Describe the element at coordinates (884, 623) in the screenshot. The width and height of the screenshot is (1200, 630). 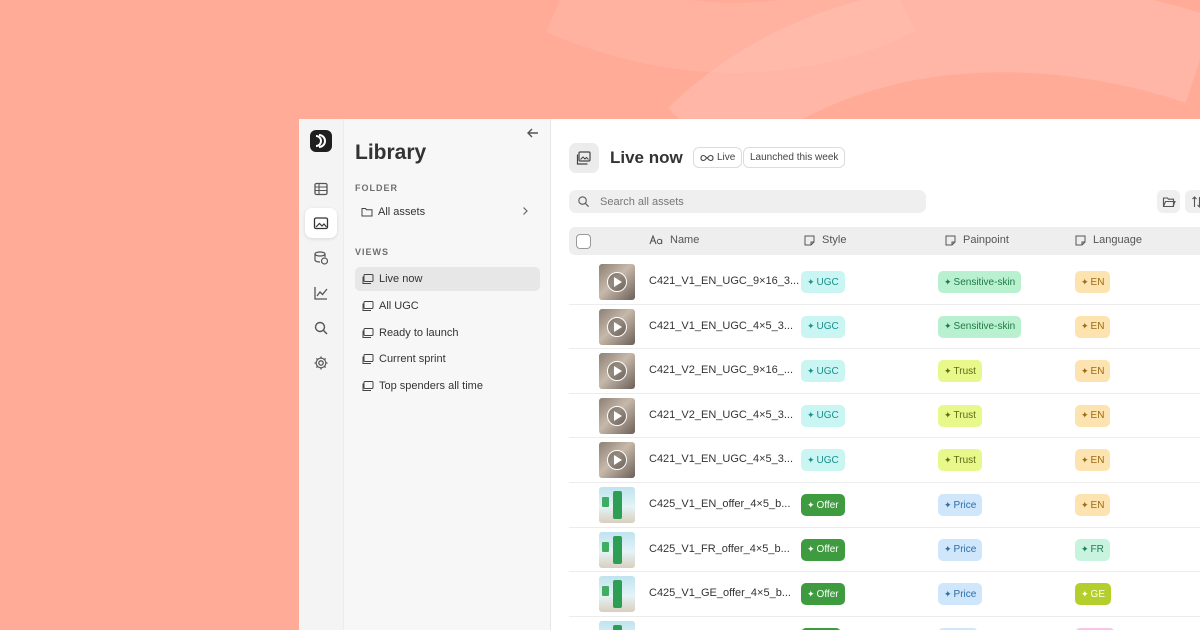
I see `table-row` at that location.